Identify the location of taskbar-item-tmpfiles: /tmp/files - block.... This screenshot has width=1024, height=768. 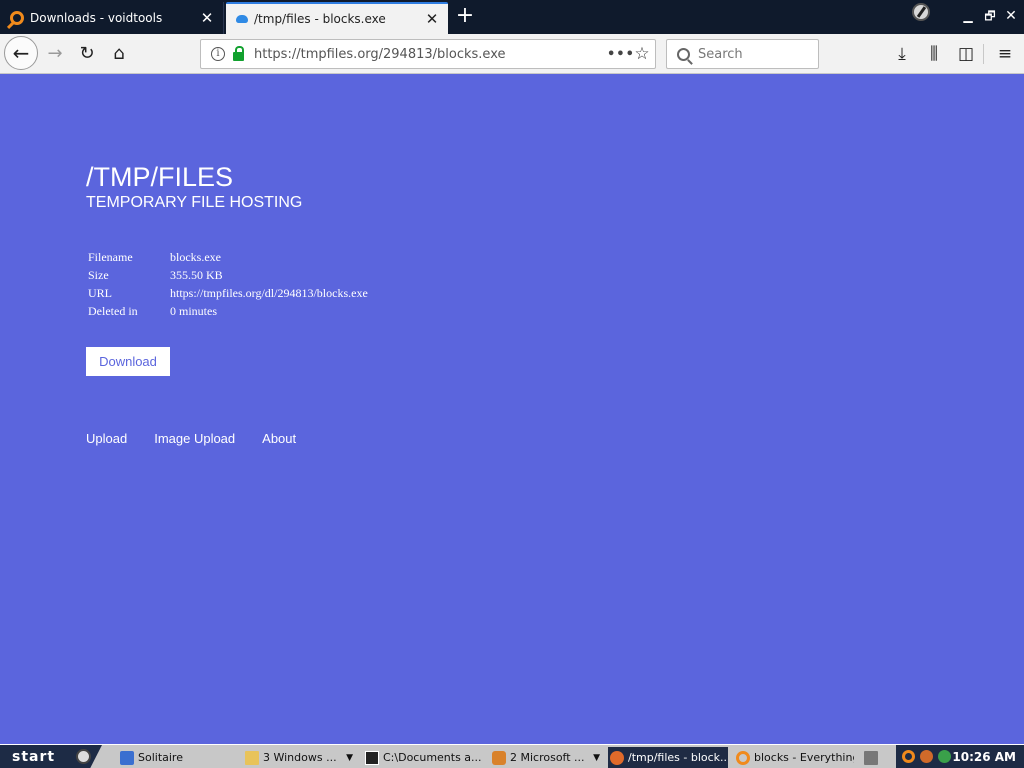
(668, 757).